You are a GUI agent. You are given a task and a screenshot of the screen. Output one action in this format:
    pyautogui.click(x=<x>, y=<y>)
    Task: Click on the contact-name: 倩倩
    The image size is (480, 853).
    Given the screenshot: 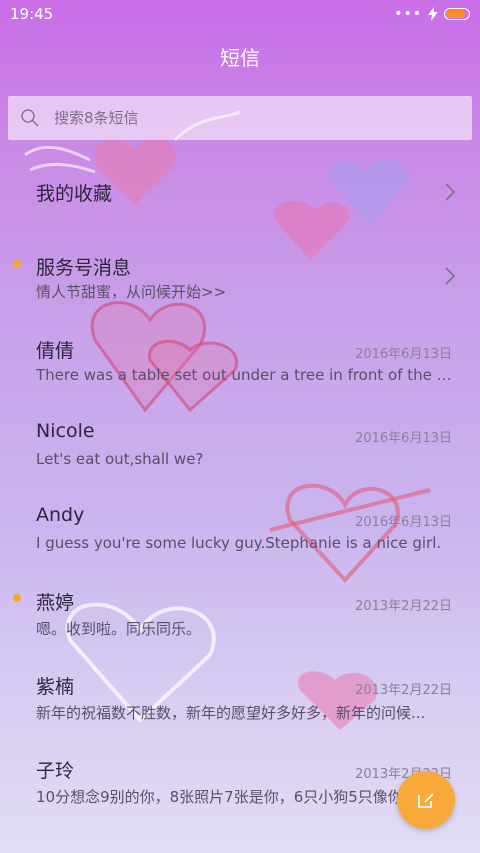 What is the action you would take?
    pyautogui.click(x=55, y=351)
    